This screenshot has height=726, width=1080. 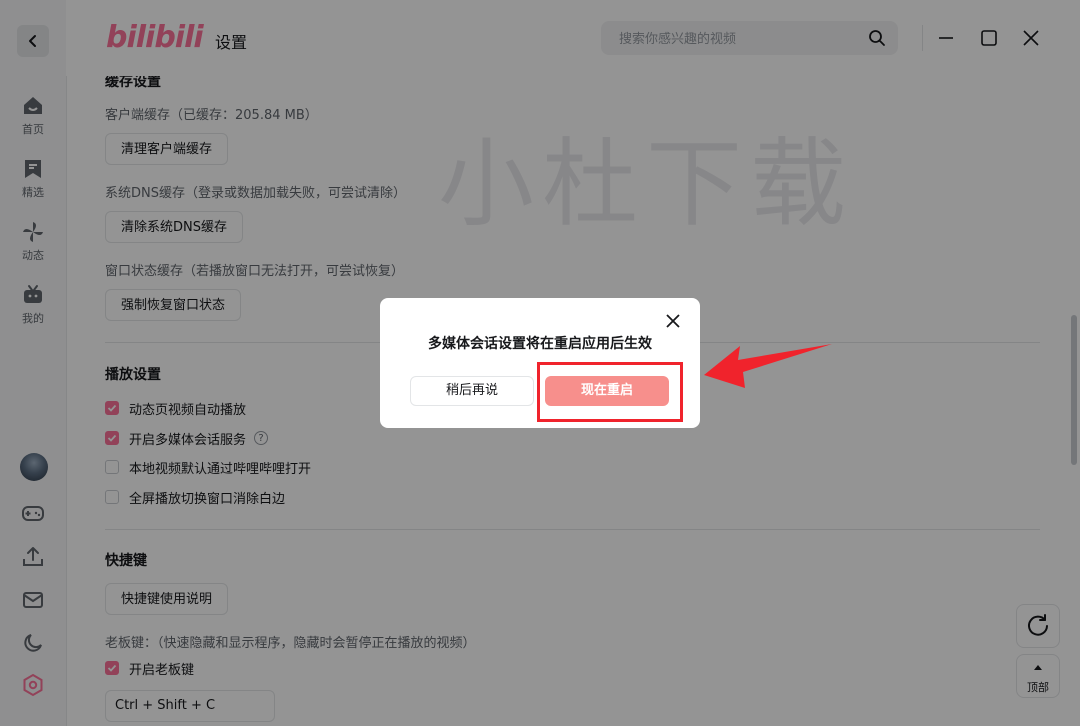 I want to click on later-button: 稍后再说, so click(x=472, y=391).